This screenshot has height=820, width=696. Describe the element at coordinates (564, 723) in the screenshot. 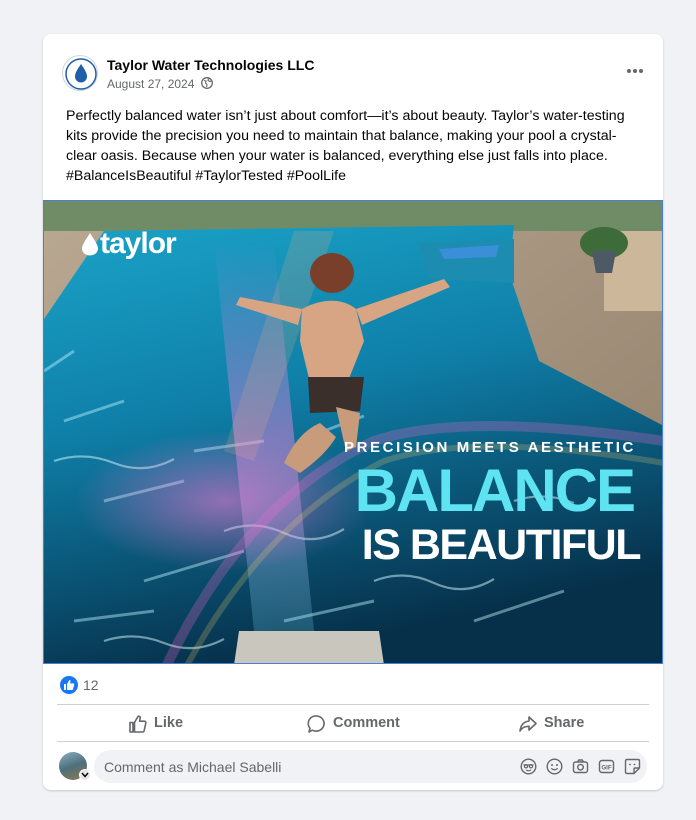

I see `share-label: Share` at that location.